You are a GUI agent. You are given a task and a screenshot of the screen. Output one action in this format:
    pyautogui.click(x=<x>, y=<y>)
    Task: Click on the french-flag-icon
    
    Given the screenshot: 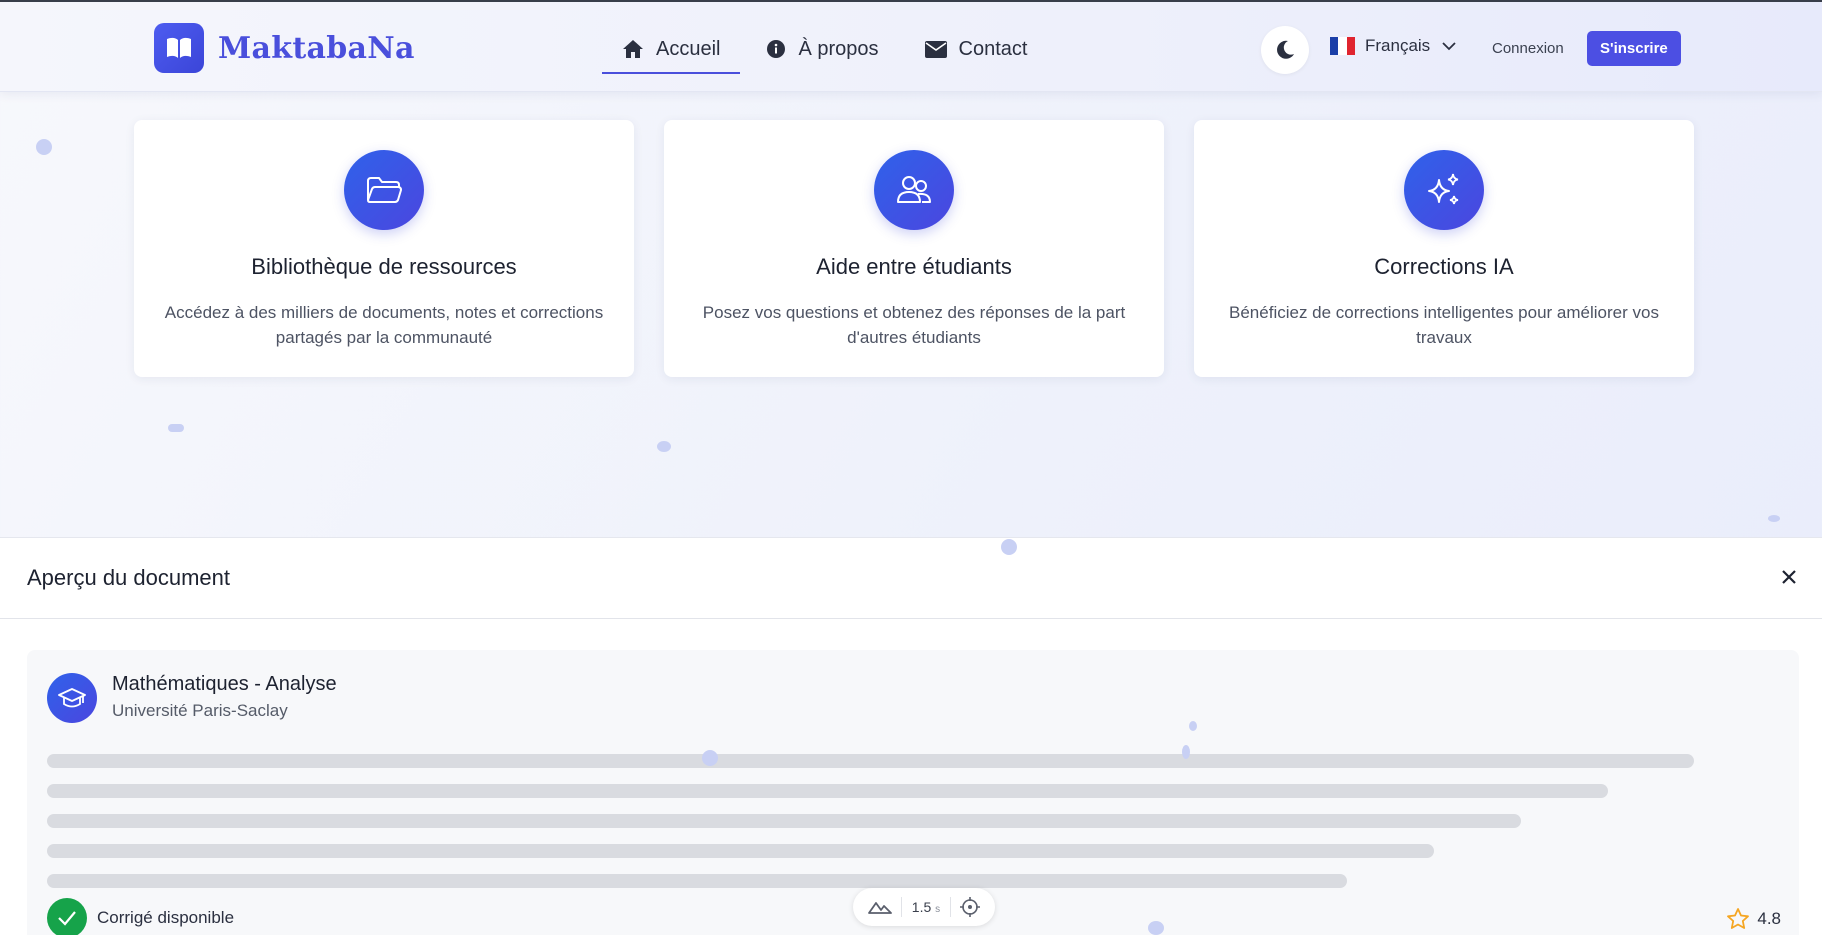 What is the action you would take?
    pyautogui.click(x=1342, y=46)
    